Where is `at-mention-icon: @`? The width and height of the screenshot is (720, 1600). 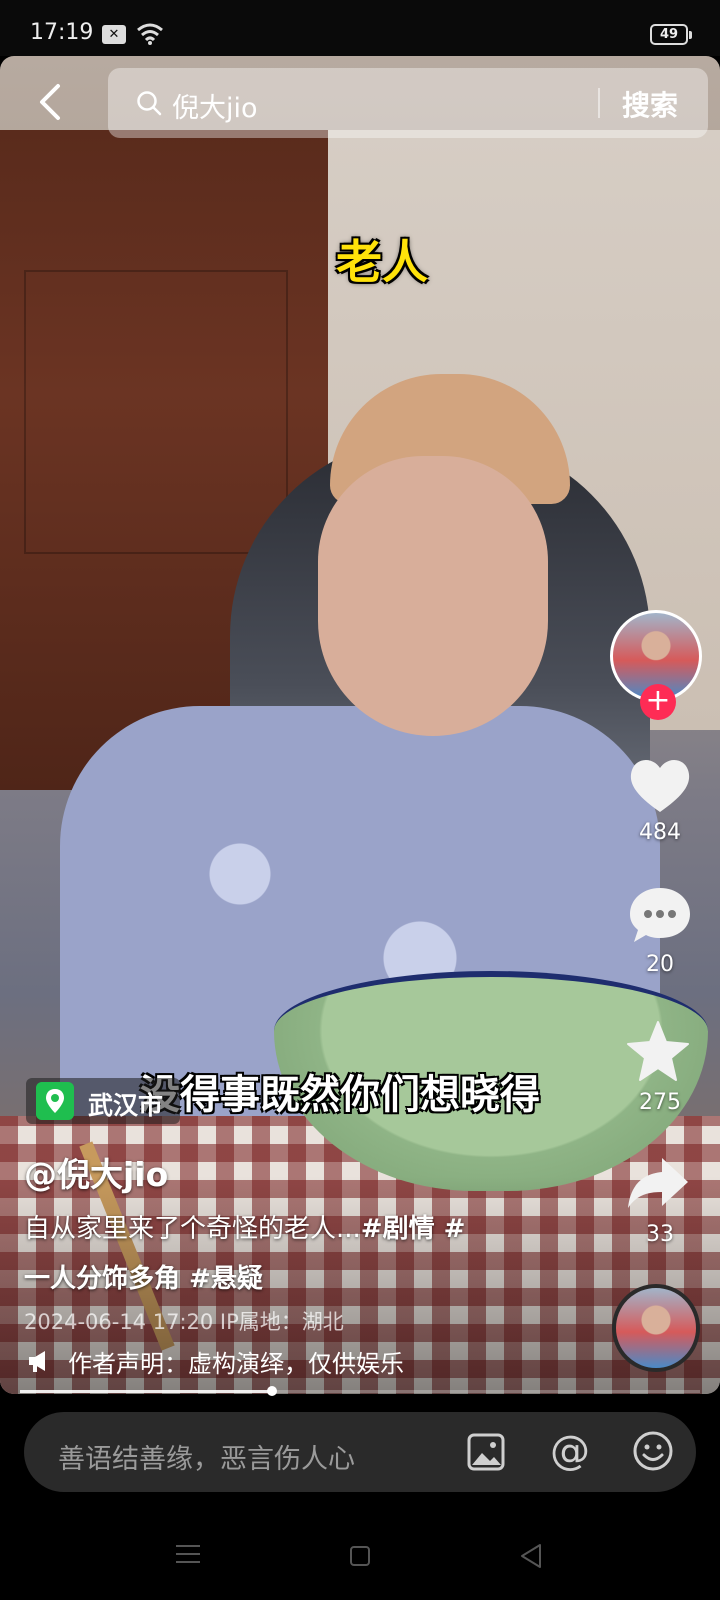
at-mention-icon: @ is located at coordinates (570, 1451).